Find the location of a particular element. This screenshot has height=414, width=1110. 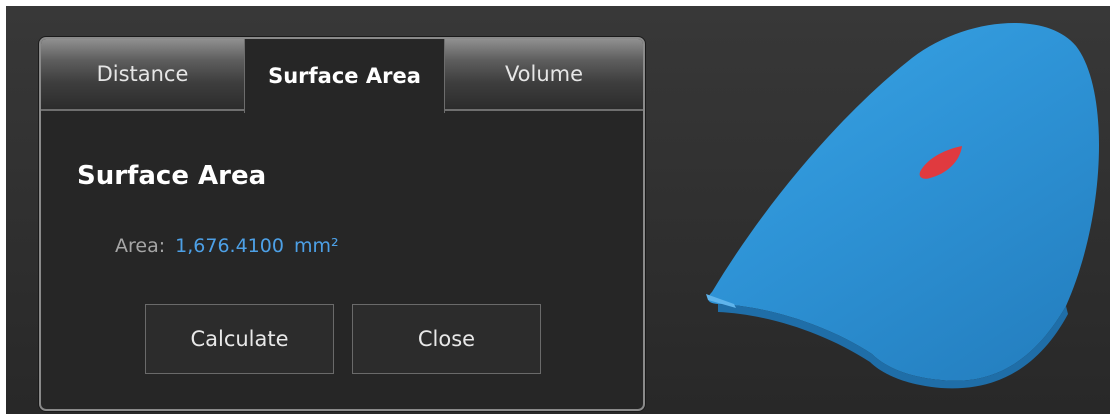

area-unit: mm² is located at coordinates (316, 246).